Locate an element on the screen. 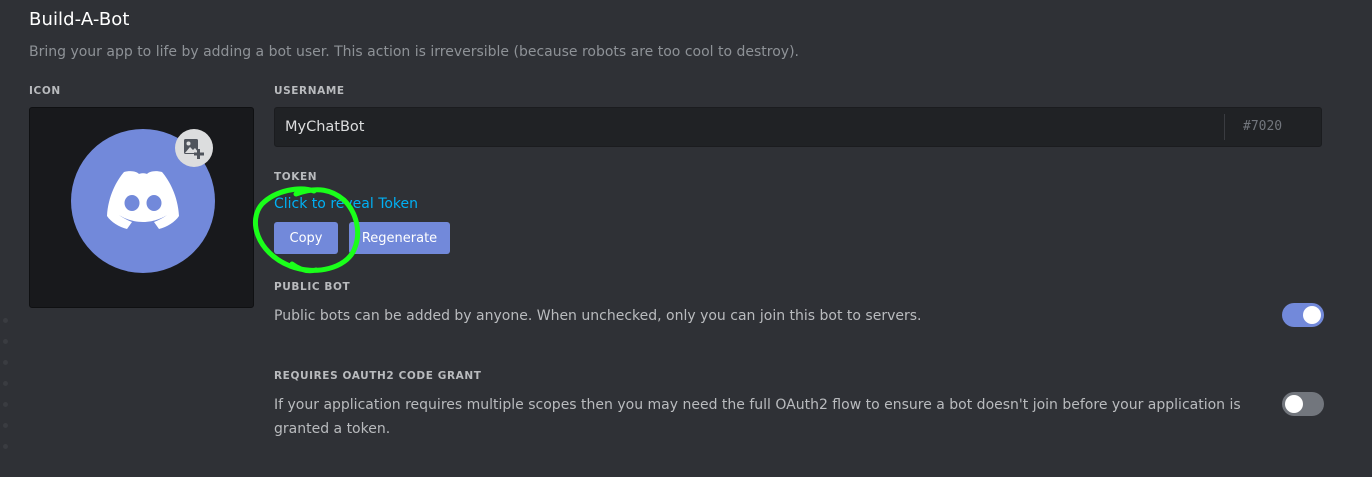 This screenshot has width=1372, height=477. sidebar-edge-dots is located at coordinates (6, 391).